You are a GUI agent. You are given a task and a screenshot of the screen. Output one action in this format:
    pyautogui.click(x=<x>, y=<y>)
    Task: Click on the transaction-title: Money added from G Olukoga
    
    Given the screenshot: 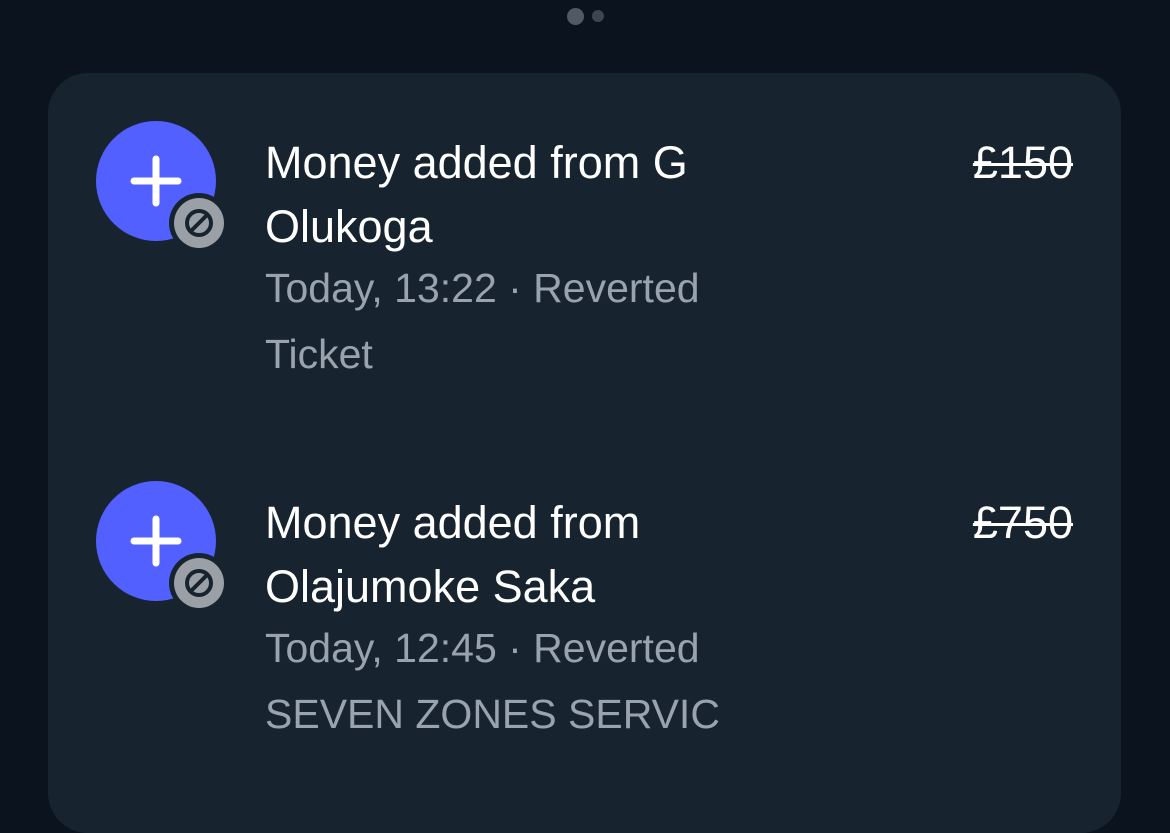 What is the action you would take?
    pyautogui.click(x=476, y=194)
    